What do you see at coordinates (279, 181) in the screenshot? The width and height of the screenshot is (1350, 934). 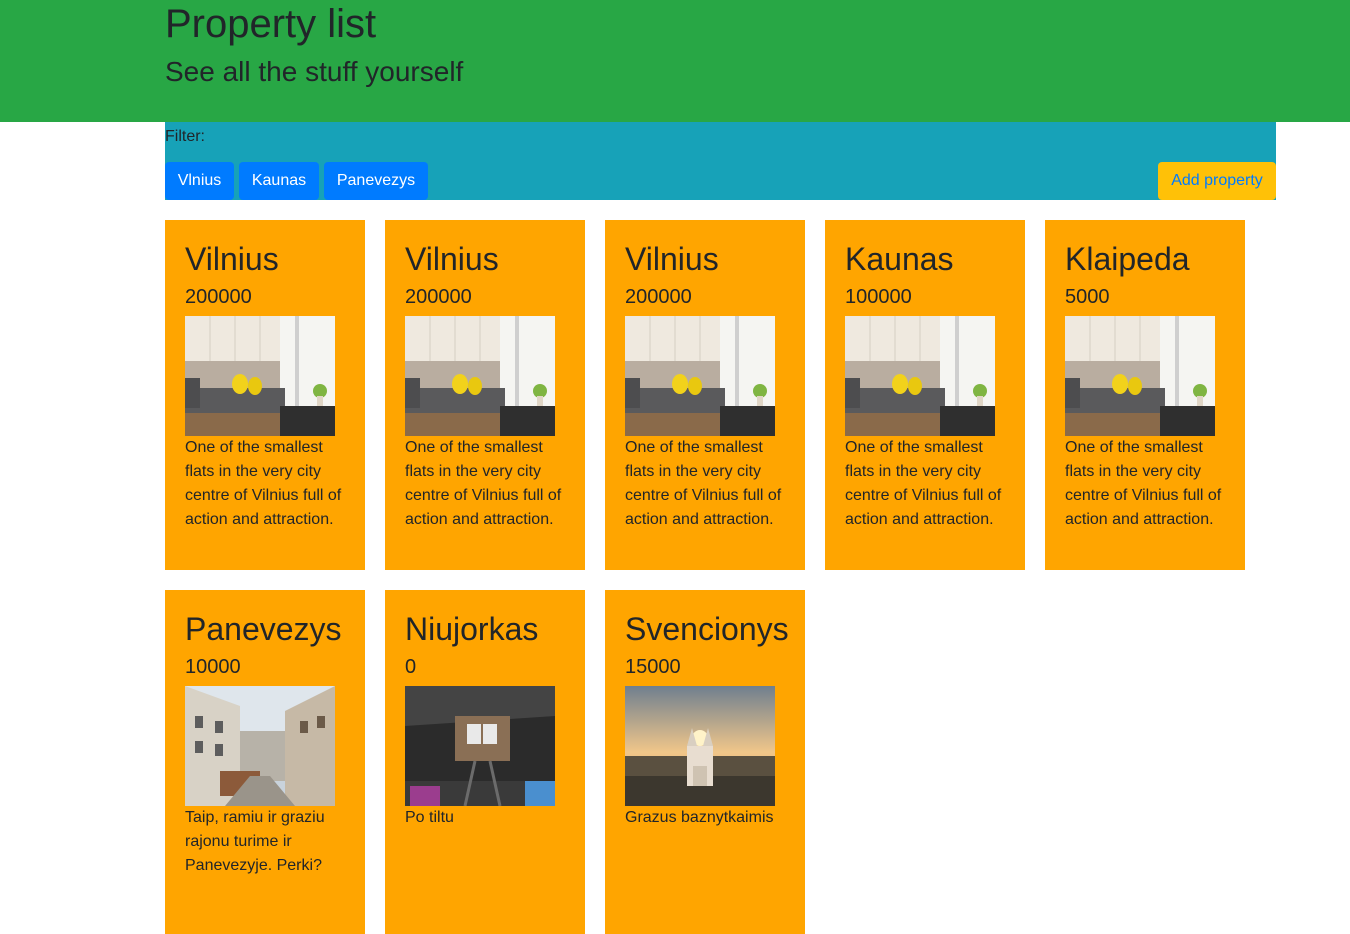 I see `filter-button-kaunas: Kaunas` at bounding box center [279, 181].